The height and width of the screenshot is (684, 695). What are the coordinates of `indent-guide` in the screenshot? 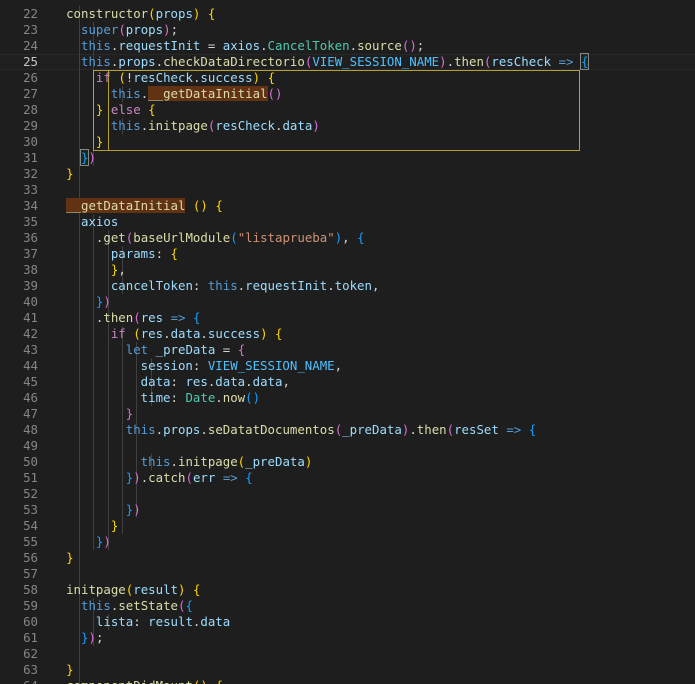 It's located at (79, 558).